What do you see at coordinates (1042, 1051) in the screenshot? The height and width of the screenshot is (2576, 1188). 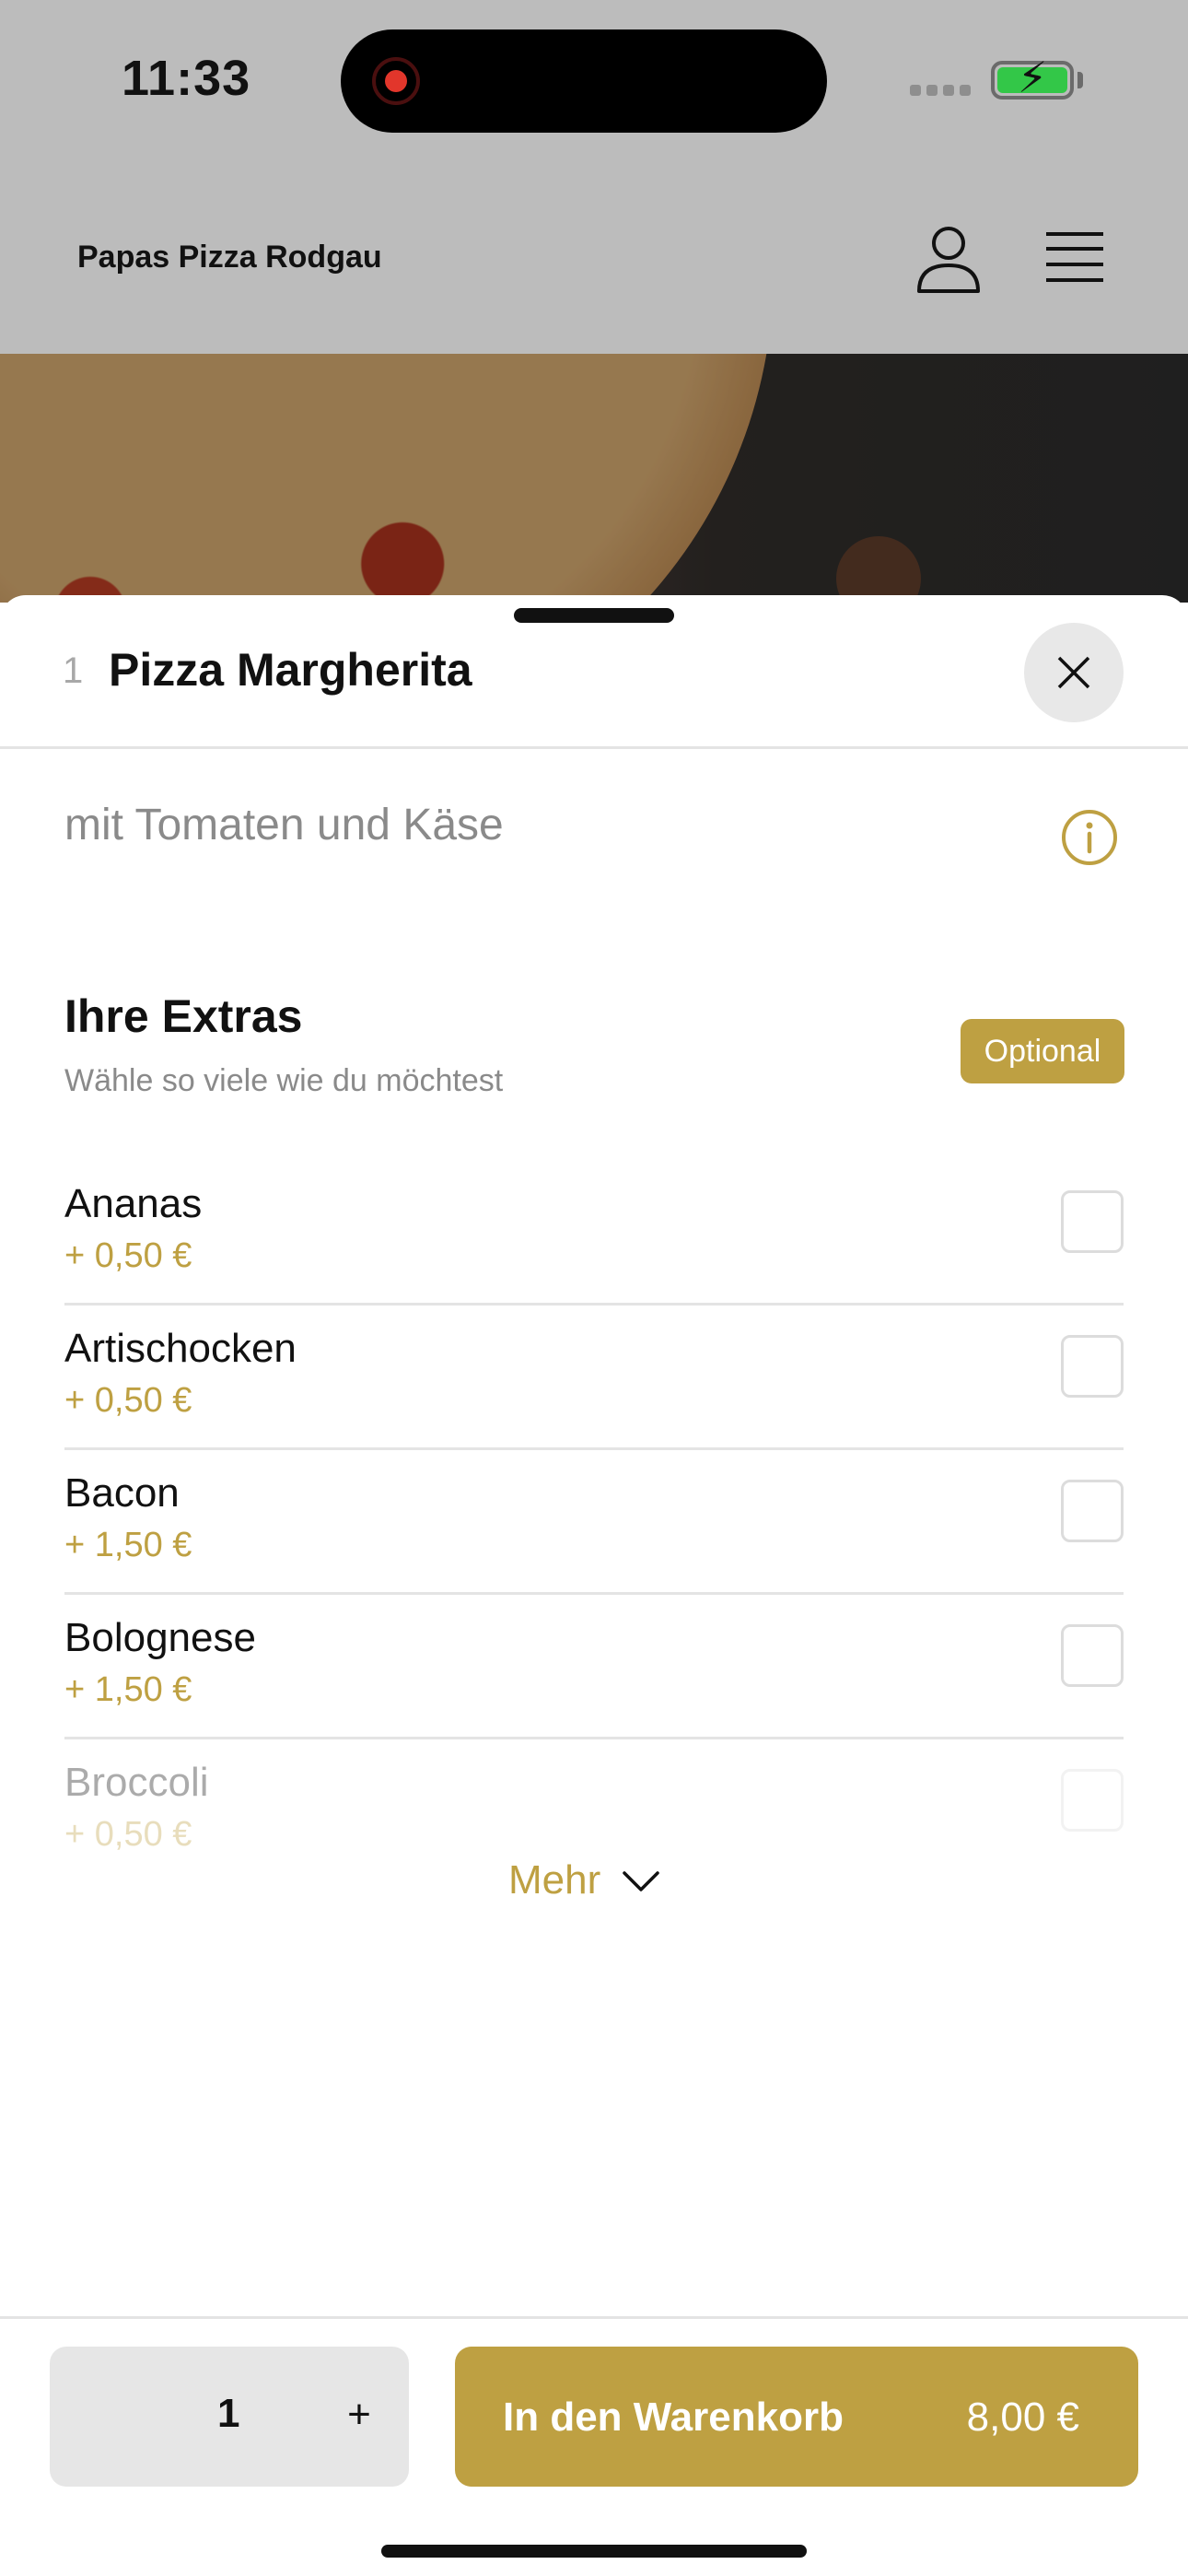 I see `optional-badge: Optional` at bounding box center [1042, 1051].